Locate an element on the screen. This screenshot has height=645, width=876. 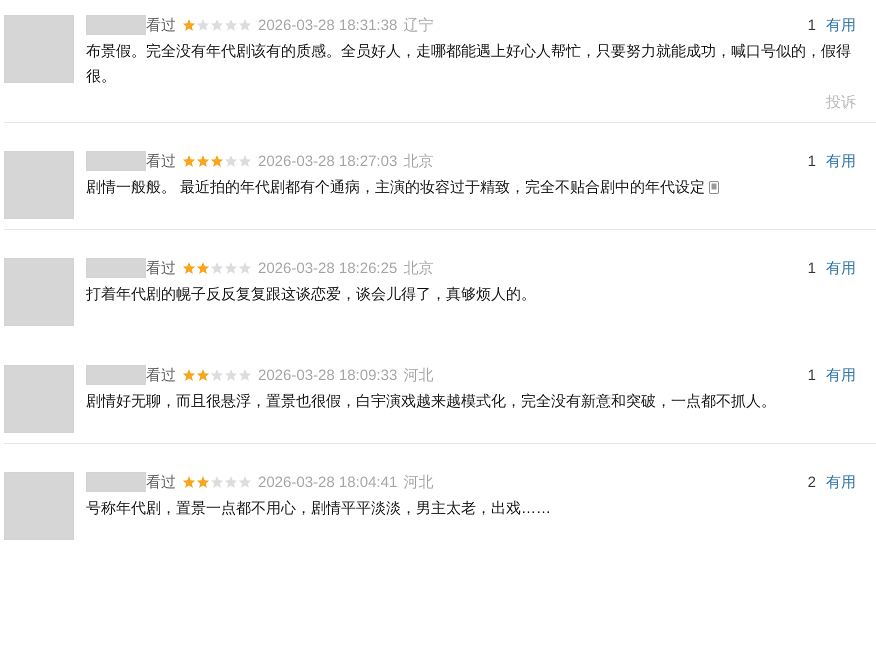
review-time: 2026-03-28 18:04:41 is located at coordinates (328, 482).